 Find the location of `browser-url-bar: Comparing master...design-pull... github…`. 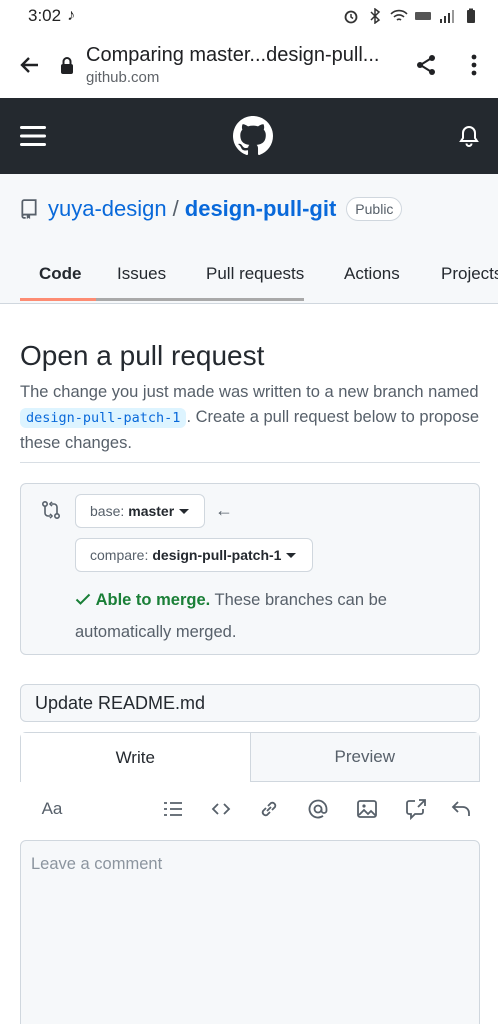

browser-url-bar: Comparing master...design-pull... github… is located at coordinates (249, 65).